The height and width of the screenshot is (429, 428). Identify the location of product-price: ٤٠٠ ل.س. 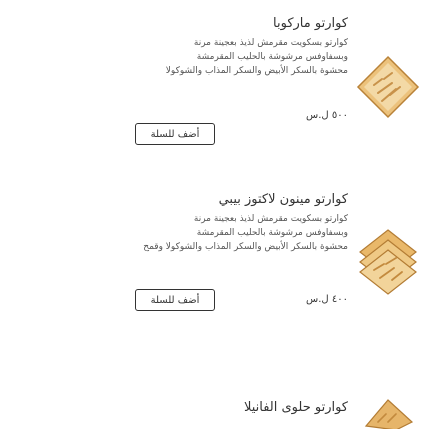
(327, 299).